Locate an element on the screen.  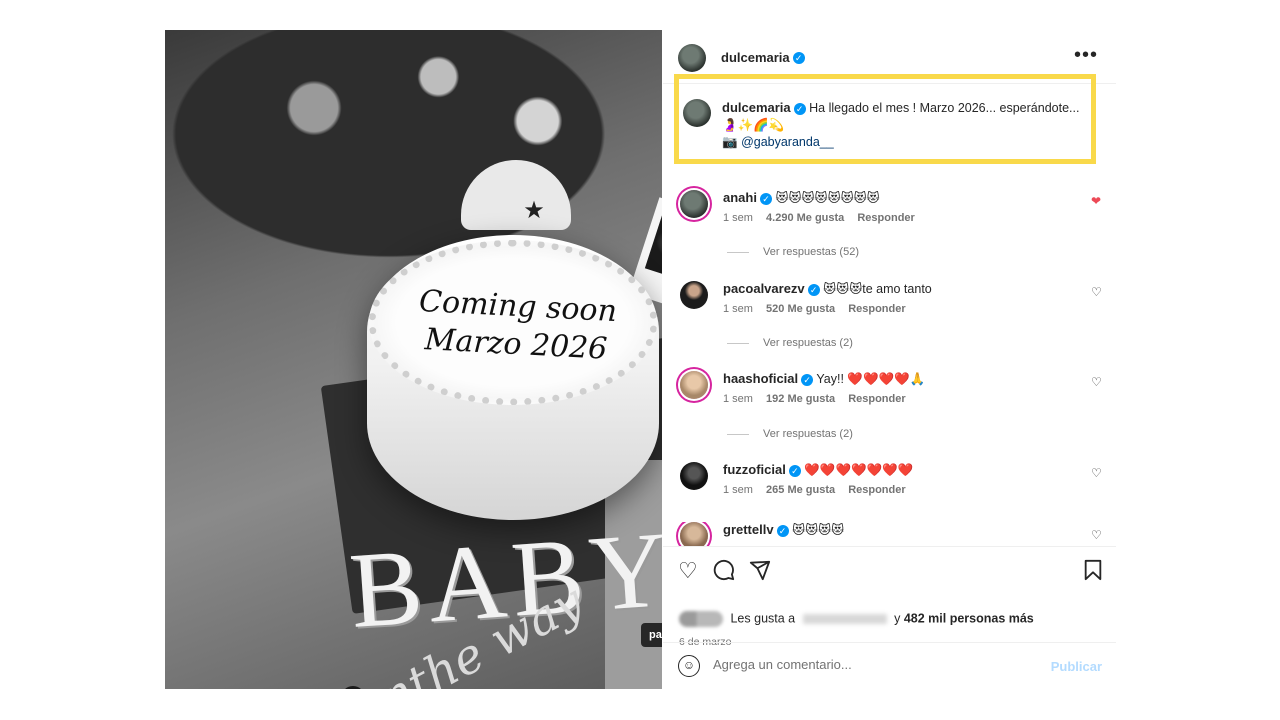
comment-meta: 1 sem 265 Me gusta Responder is located at coordinates (819, 490).